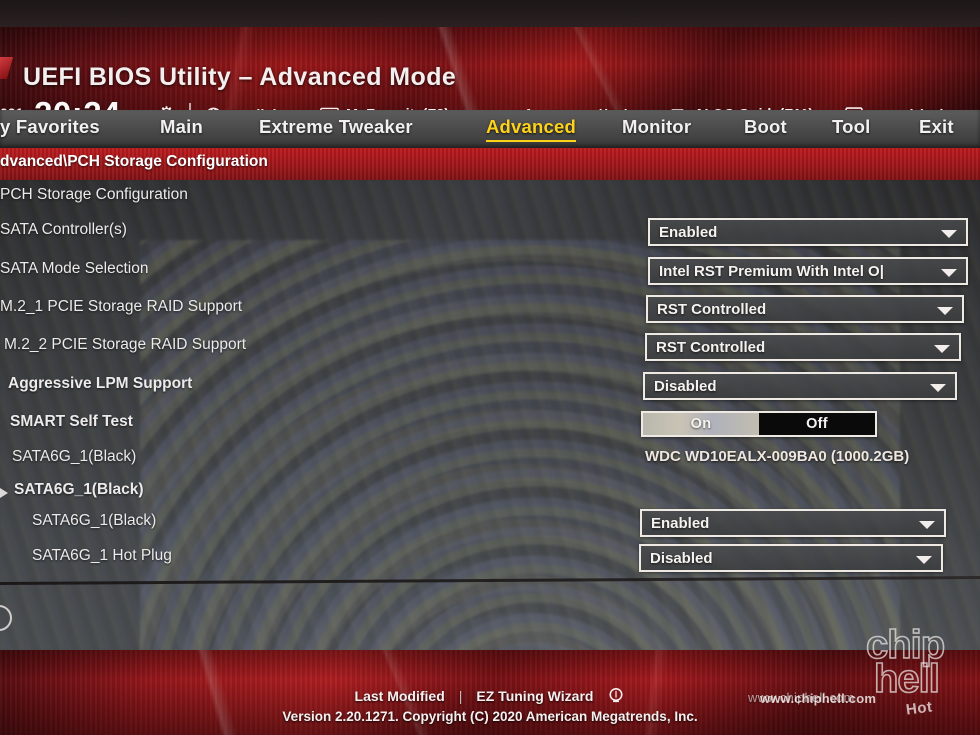  I want to click on cropped-icon, so click(6, 618).